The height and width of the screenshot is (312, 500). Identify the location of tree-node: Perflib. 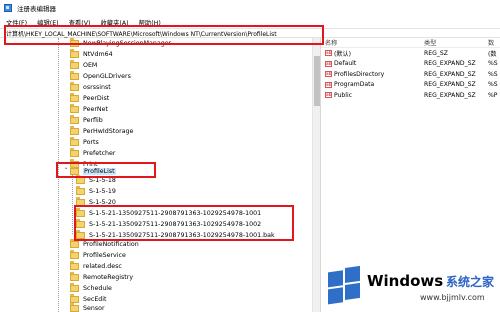
(86, 120).